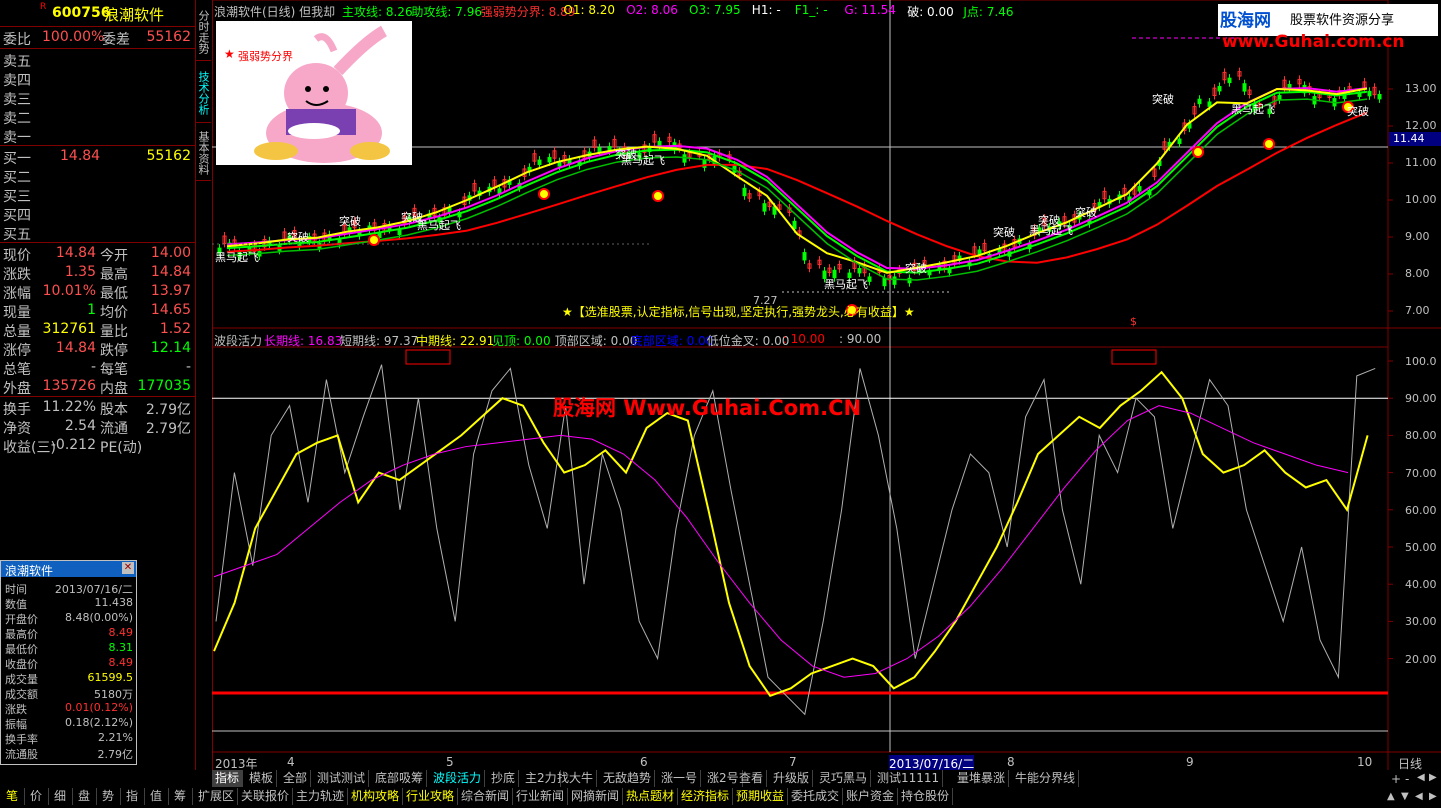 This screenshot has width=1441, height=808. What do you see at coordinates (228, 778) in the screenshot?
I see `indicator-tab: 指标` at bounding box center [228, 778].